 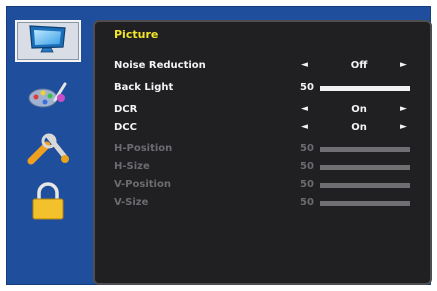 I want to click on row-label: V-Size, so click(x=131, y=202).